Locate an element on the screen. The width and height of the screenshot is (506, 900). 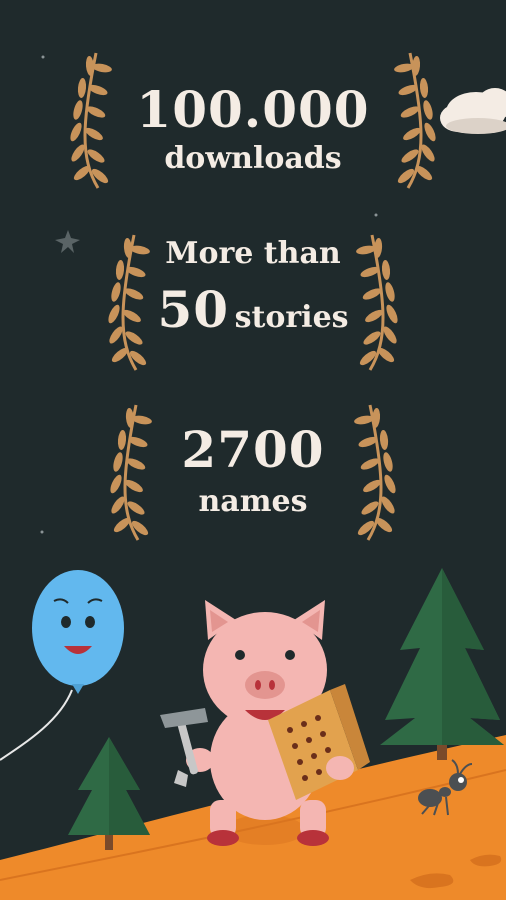
balloon-character is located at coordinates (62, 665).